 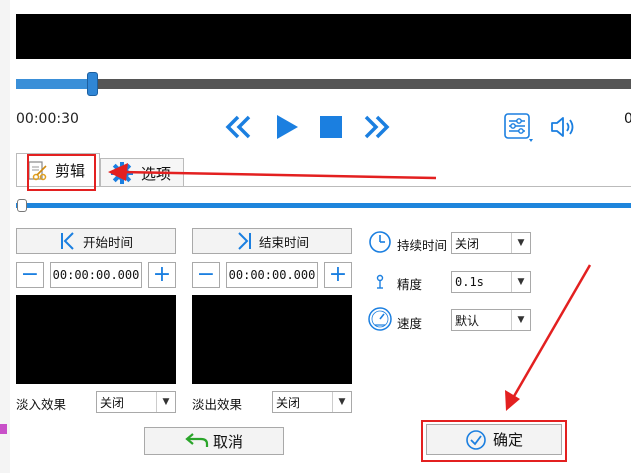 What do you see at coordinates (410, 284) in the screenshot?
I see `precision-label: 精度` at bounding box center [410, 284].